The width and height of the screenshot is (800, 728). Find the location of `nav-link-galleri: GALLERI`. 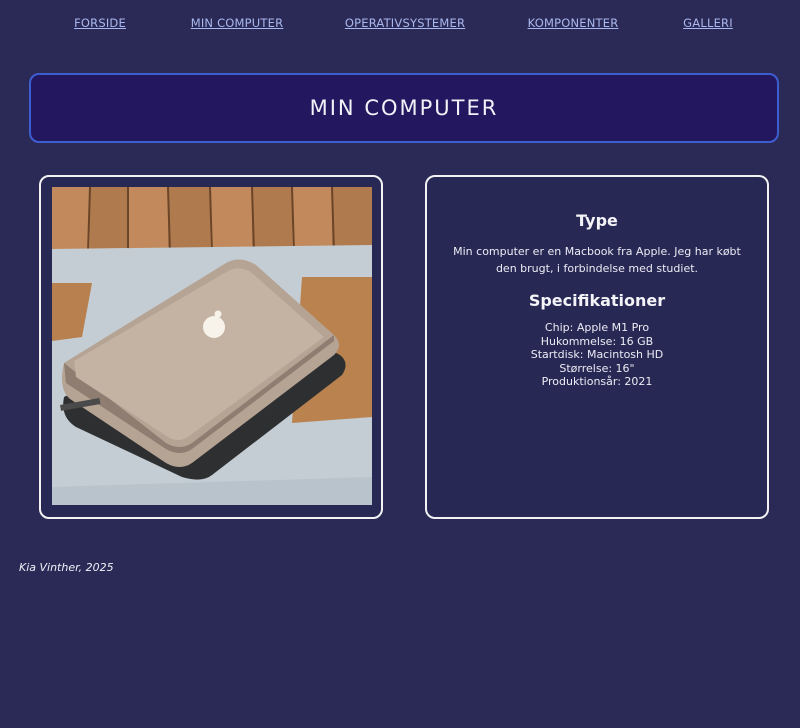

nav-link-galleri: GALLERI is located at coordinates (708, 23).